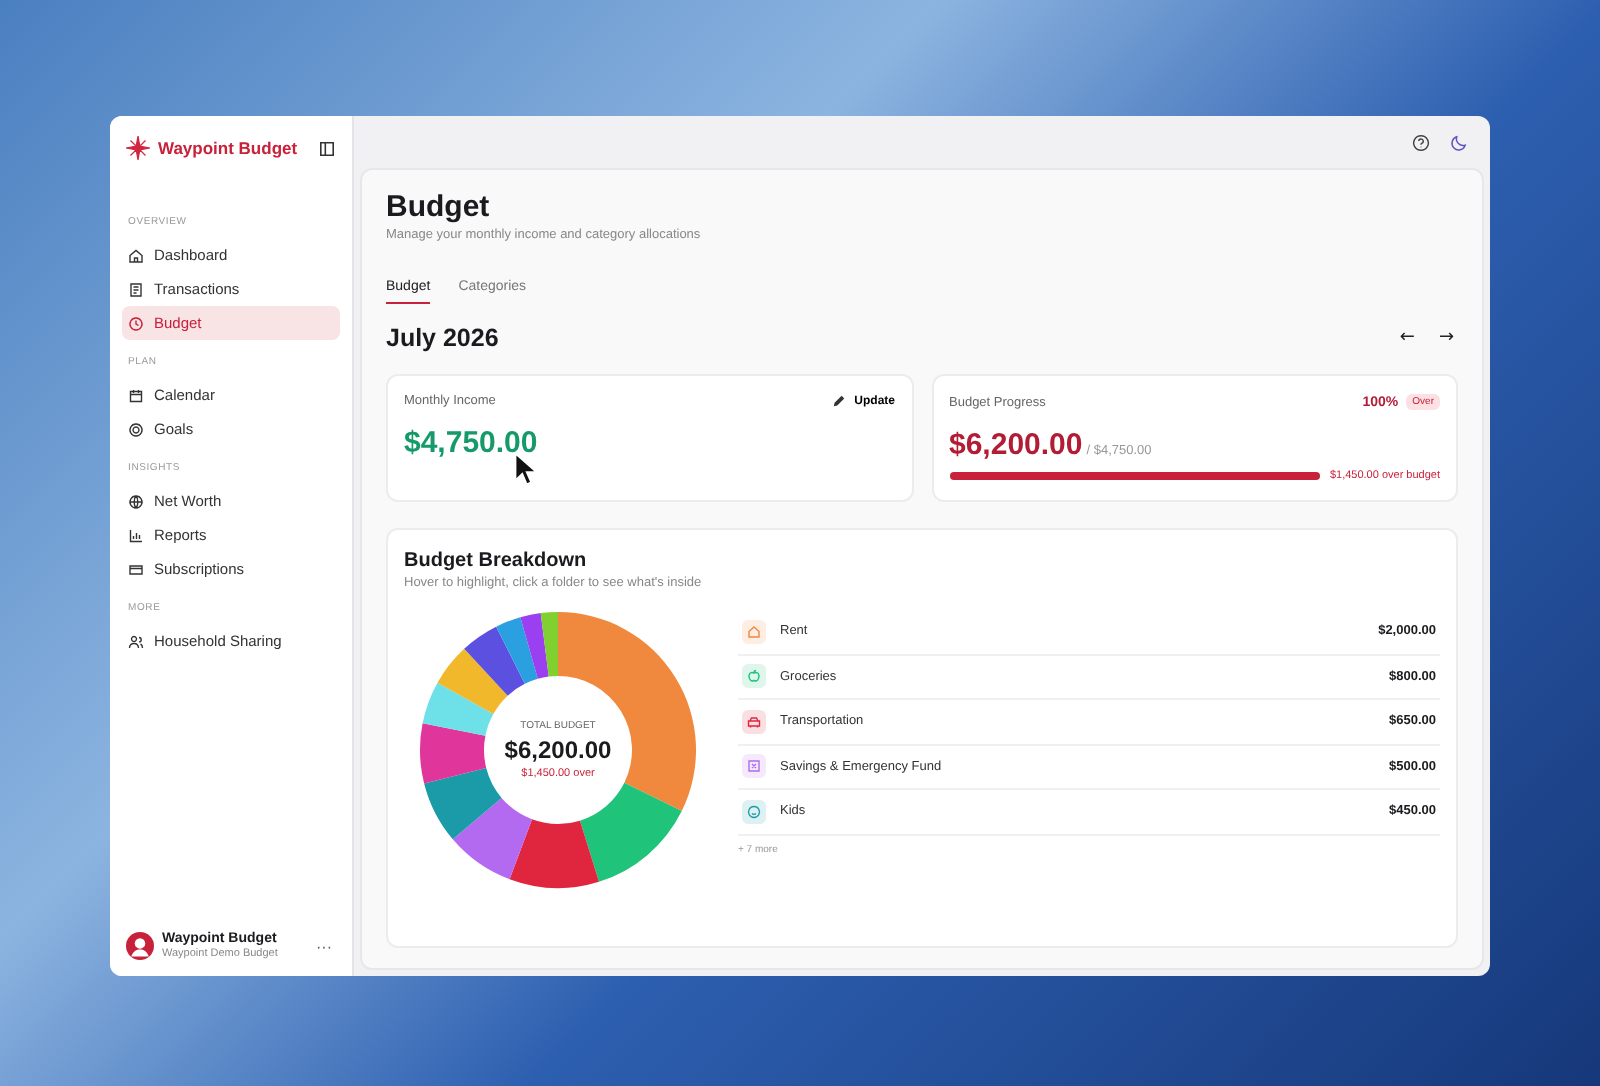  Describe the element at coordinates (439, 207) in the screenshot. I see `page-title: Budget` at that location.